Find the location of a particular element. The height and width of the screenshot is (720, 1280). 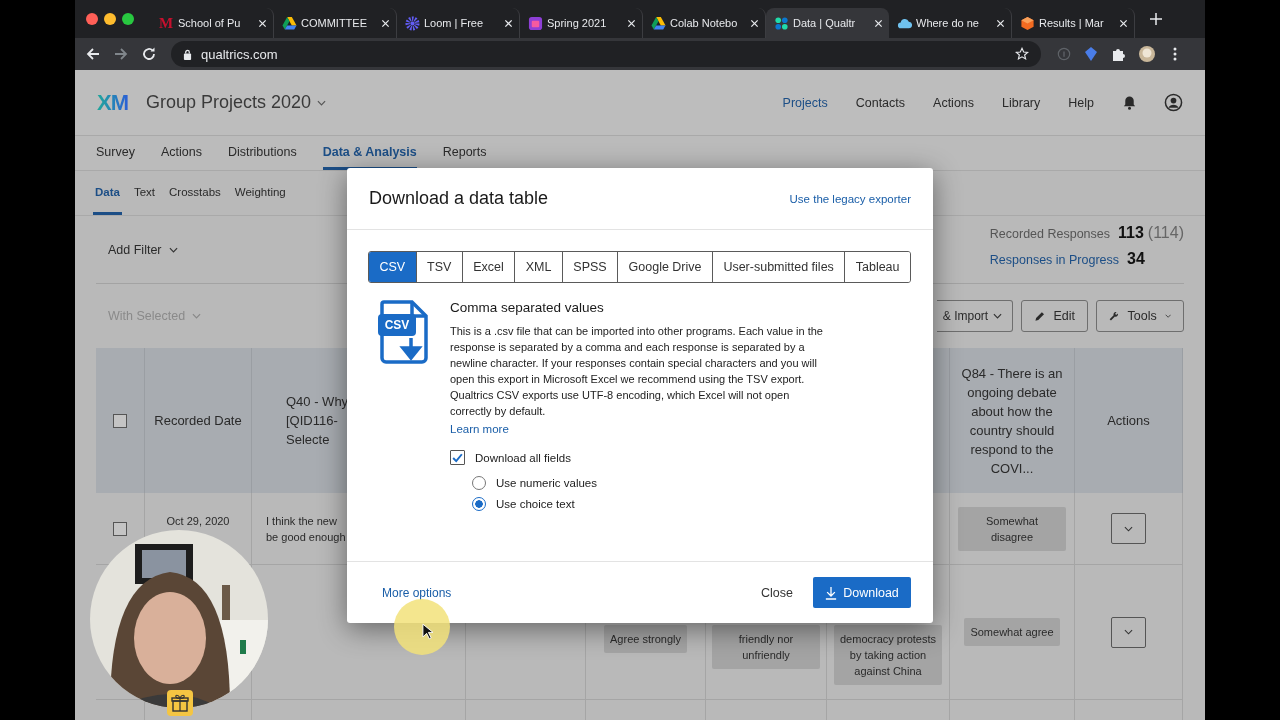

project-selector: Group Projects 2020 is located at coordinates (236, 102).